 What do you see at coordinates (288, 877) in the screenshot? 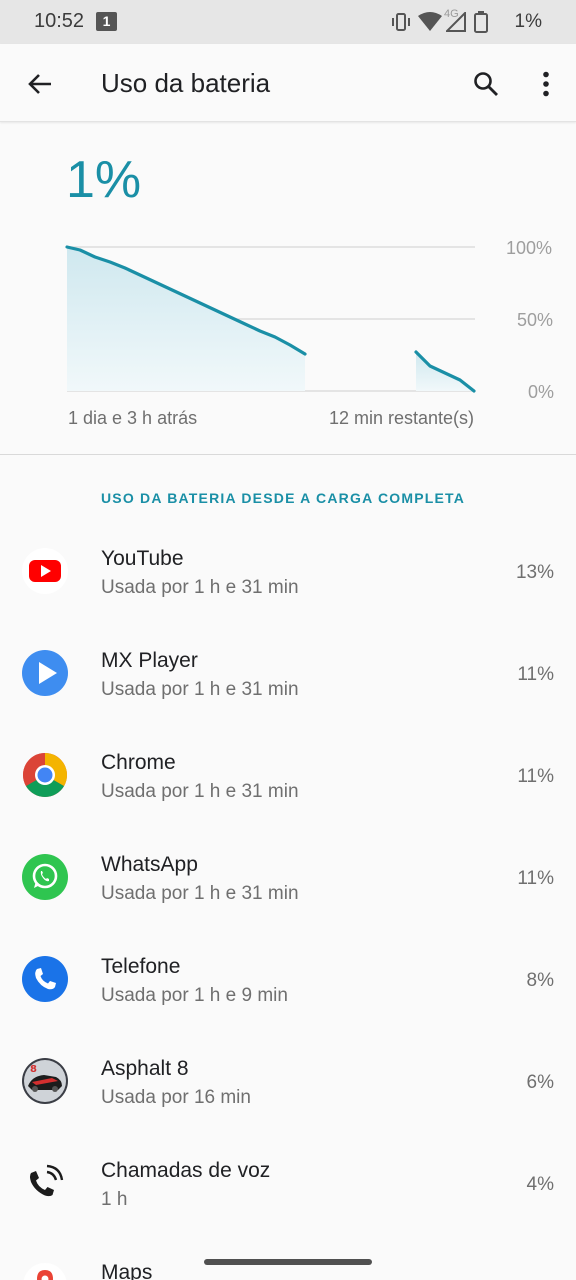
I see `app-row-whatsapp: WhatsApp Usada por 1 h e 31 min 11%` at bounding box center [288, 877].